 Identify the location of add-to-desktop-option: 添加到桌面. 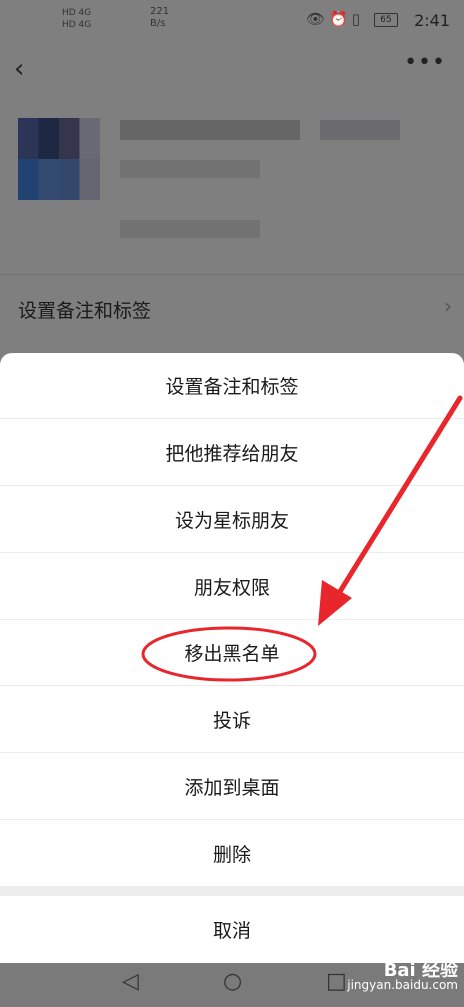
(232, 787).